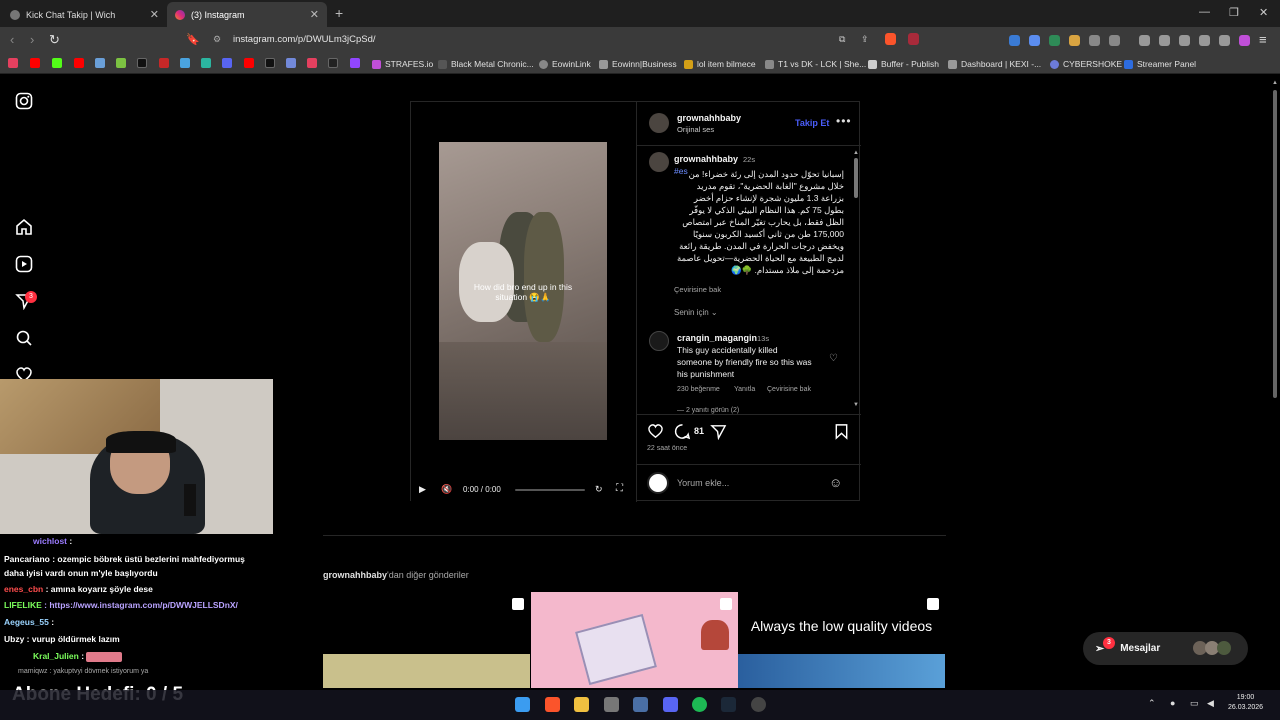 This screenshot has height=720, width=1280. I want to click on tab-instagram: (3) Instagram ✕, so click(247, 14).